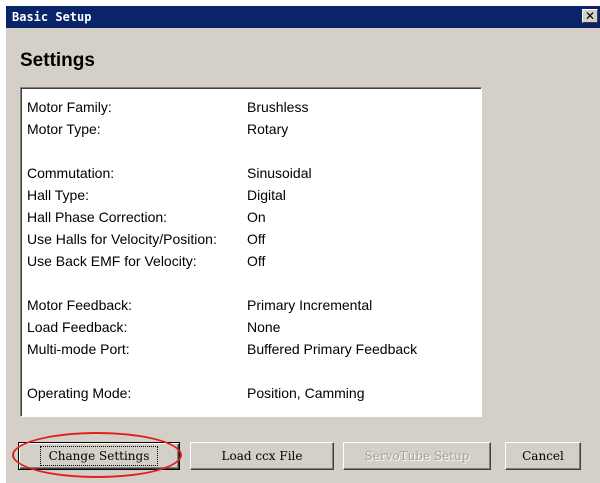 The width and height of the screenshot is (600, 483). Describe the element at coordinates (77, 327) in the screenshot. I see `setting-label: Load Feedback:` at that location.